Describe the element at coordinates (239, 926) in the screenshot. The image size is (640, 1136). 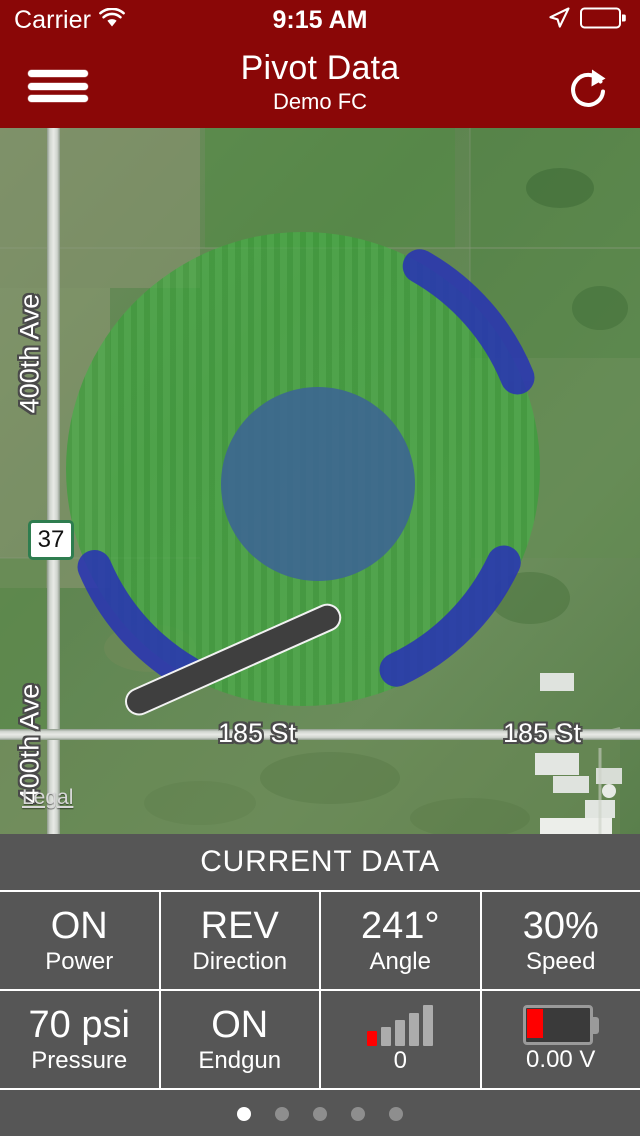
I see `direction-value: REV` at that location.